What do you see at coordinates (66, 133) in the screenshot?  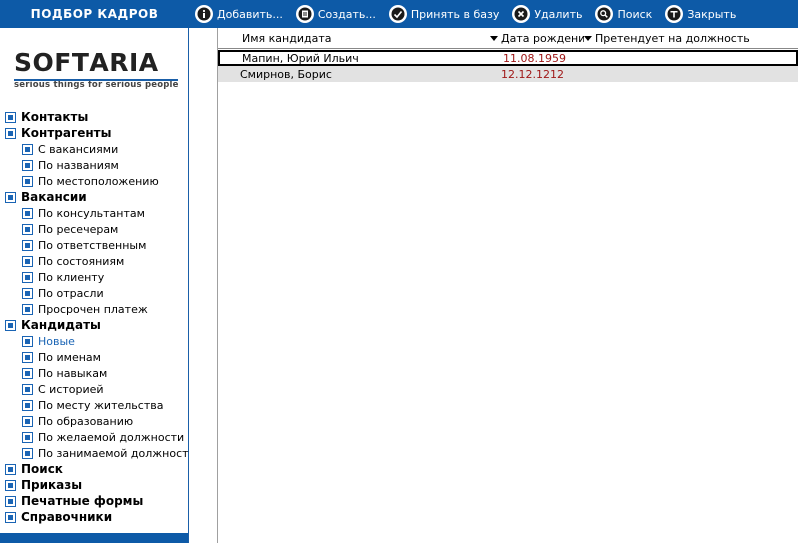 I see `nav-label: Контрагенты` at bounding box center [66, 133].